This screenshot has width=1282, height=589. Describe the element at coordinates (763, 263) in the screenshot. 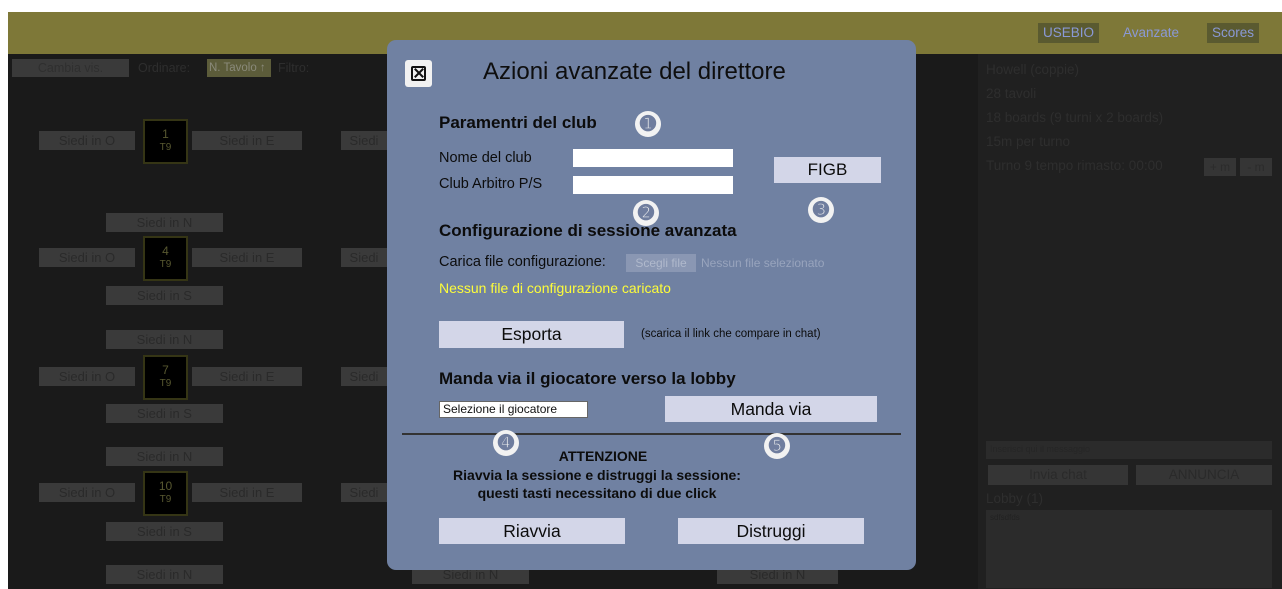

I see `file-status: Nessun file selezionato` at that location.